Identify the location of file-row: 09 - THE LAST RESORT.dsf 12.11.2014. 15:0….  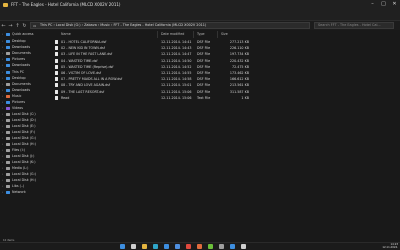
(154, 92).